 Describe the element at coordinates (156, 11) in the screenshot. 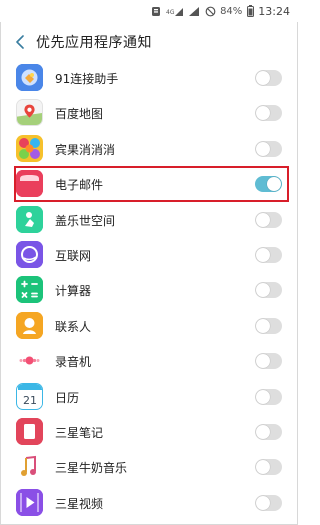

I see `notification-icon` at that location.